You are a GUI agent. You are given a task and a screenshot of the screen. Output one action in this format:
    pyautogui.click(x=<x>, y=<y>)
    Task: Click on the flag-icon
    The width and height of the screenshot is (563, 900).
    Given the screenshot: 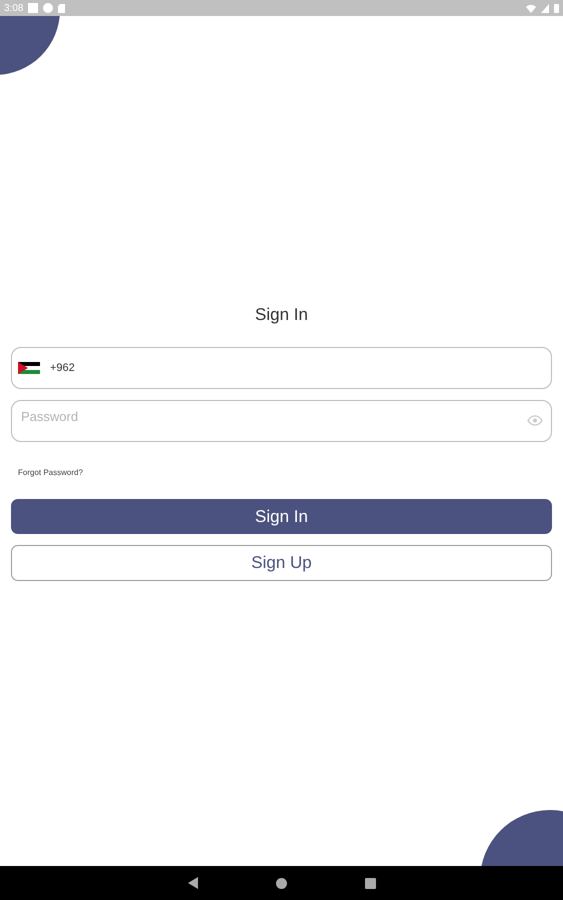 What is the action you would take?
    pyautogui.click(x=29, y=368)
    